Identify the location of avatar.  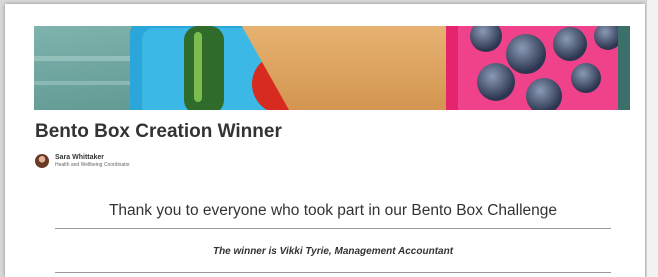
(42, 161).